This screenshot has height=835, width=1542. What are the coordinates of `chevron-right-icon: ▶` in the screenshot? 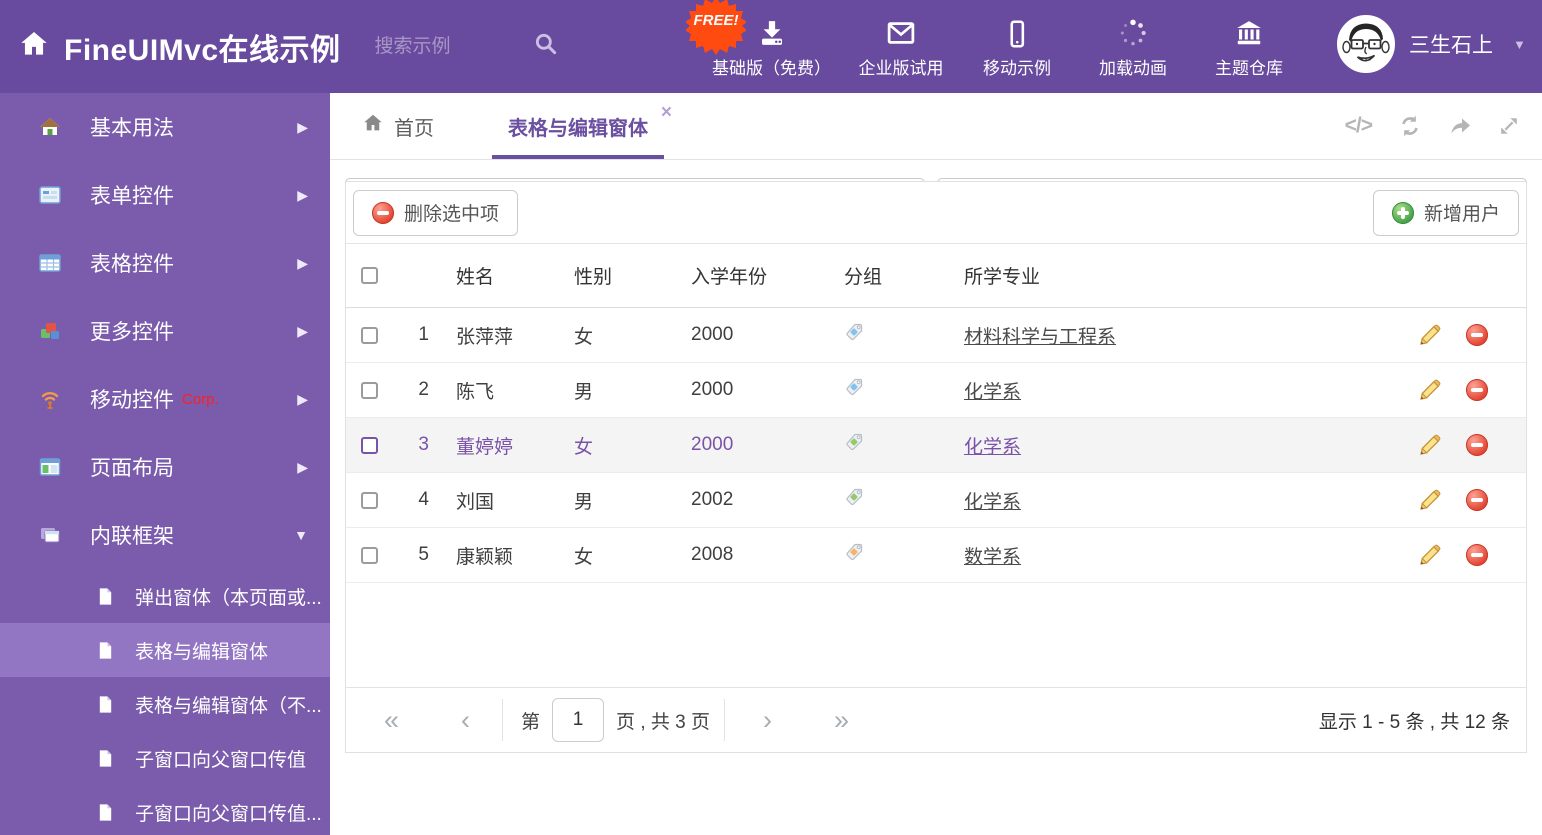 It's located at (302, 194).